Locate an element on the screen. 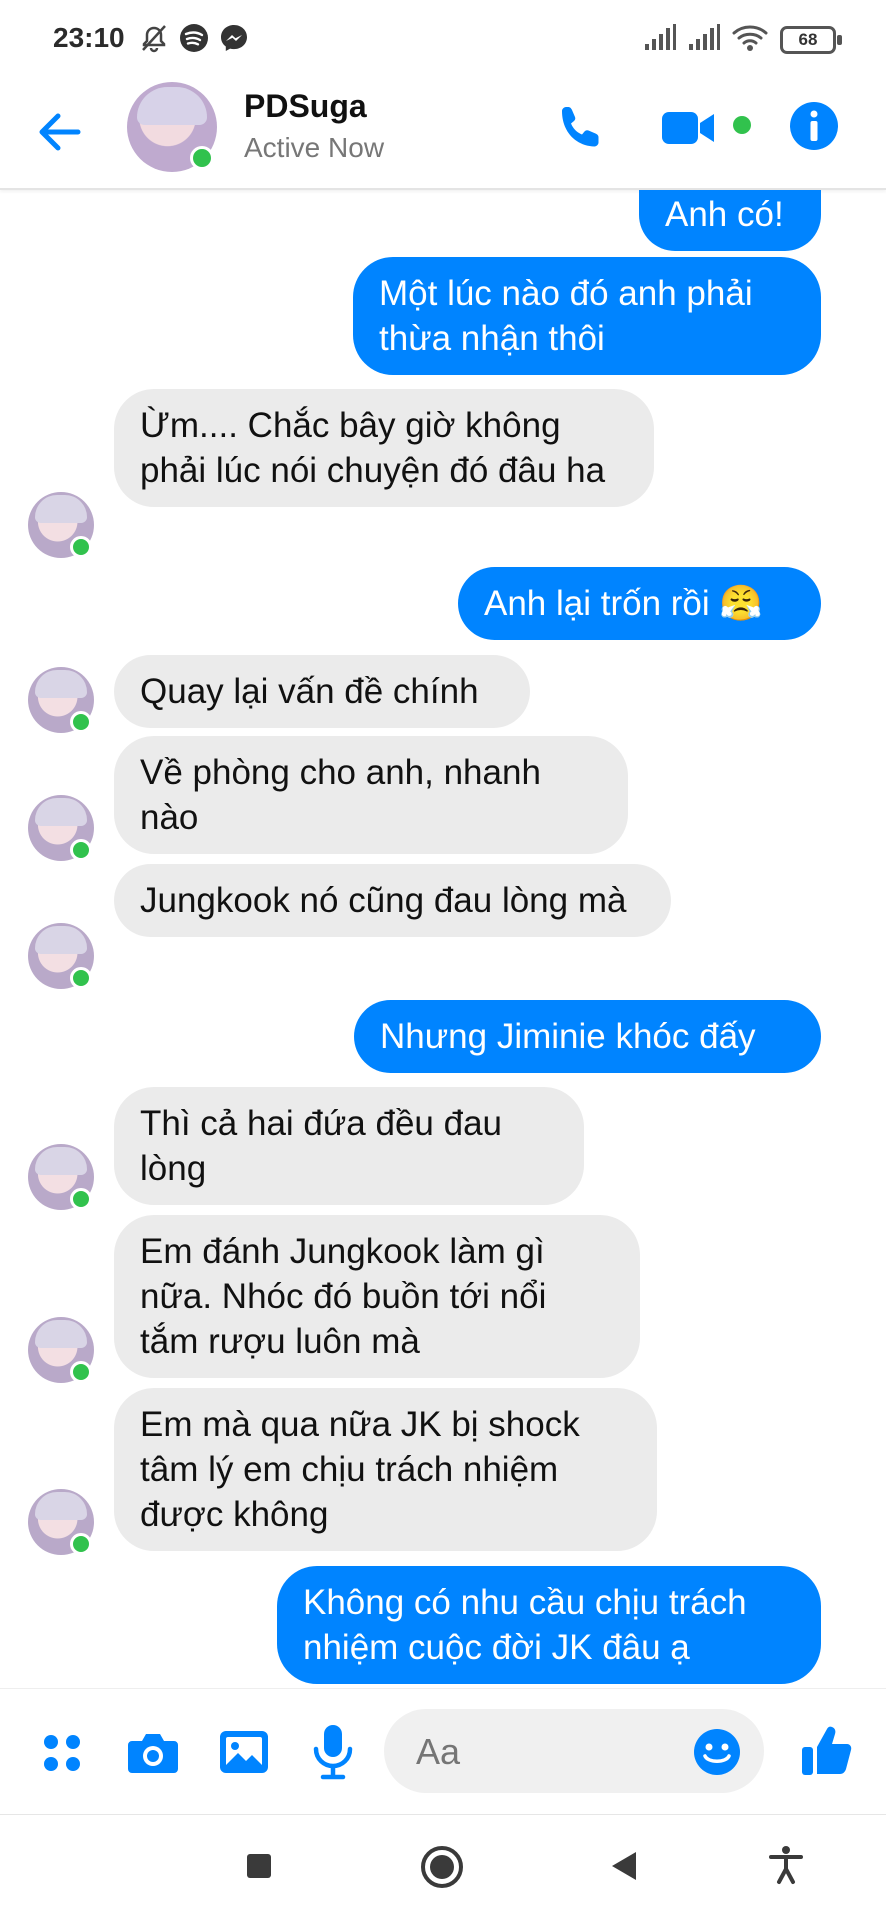  mute-icon is located at coordinates (154, 39).